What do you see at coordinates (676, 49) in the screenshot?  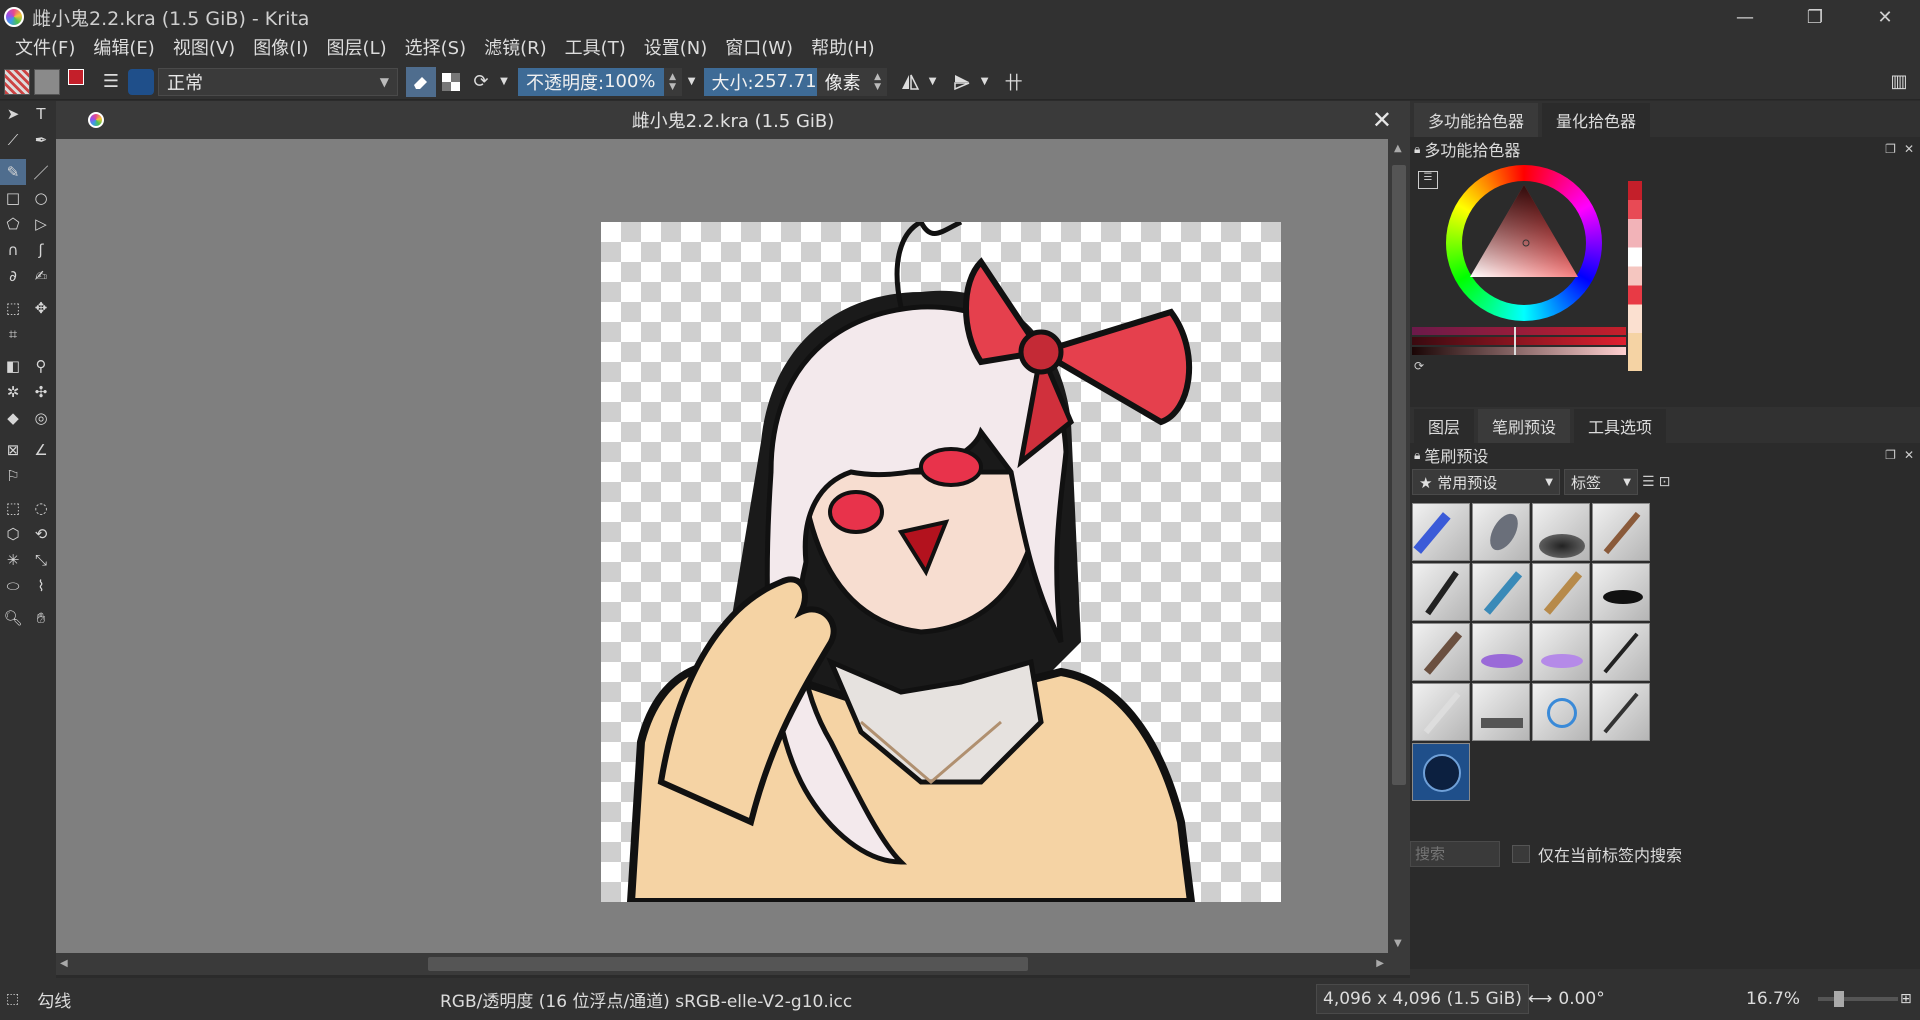 I see `menu-settings: 设置(N)` at bounding box center [676, 49].